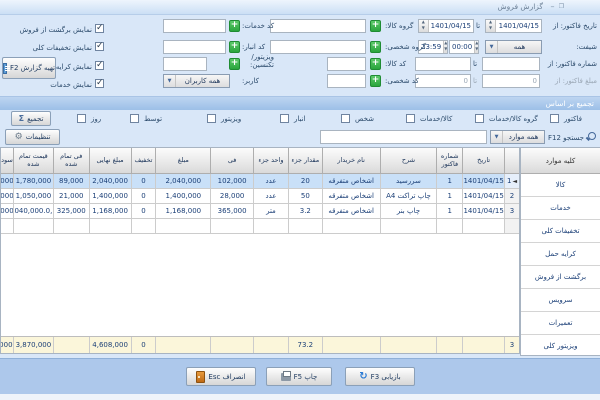  What do you see at coordinates (89, 118) in the screenshot?
I see `aggregate-day-checkbox: روز` at bounding box center [89, 118].